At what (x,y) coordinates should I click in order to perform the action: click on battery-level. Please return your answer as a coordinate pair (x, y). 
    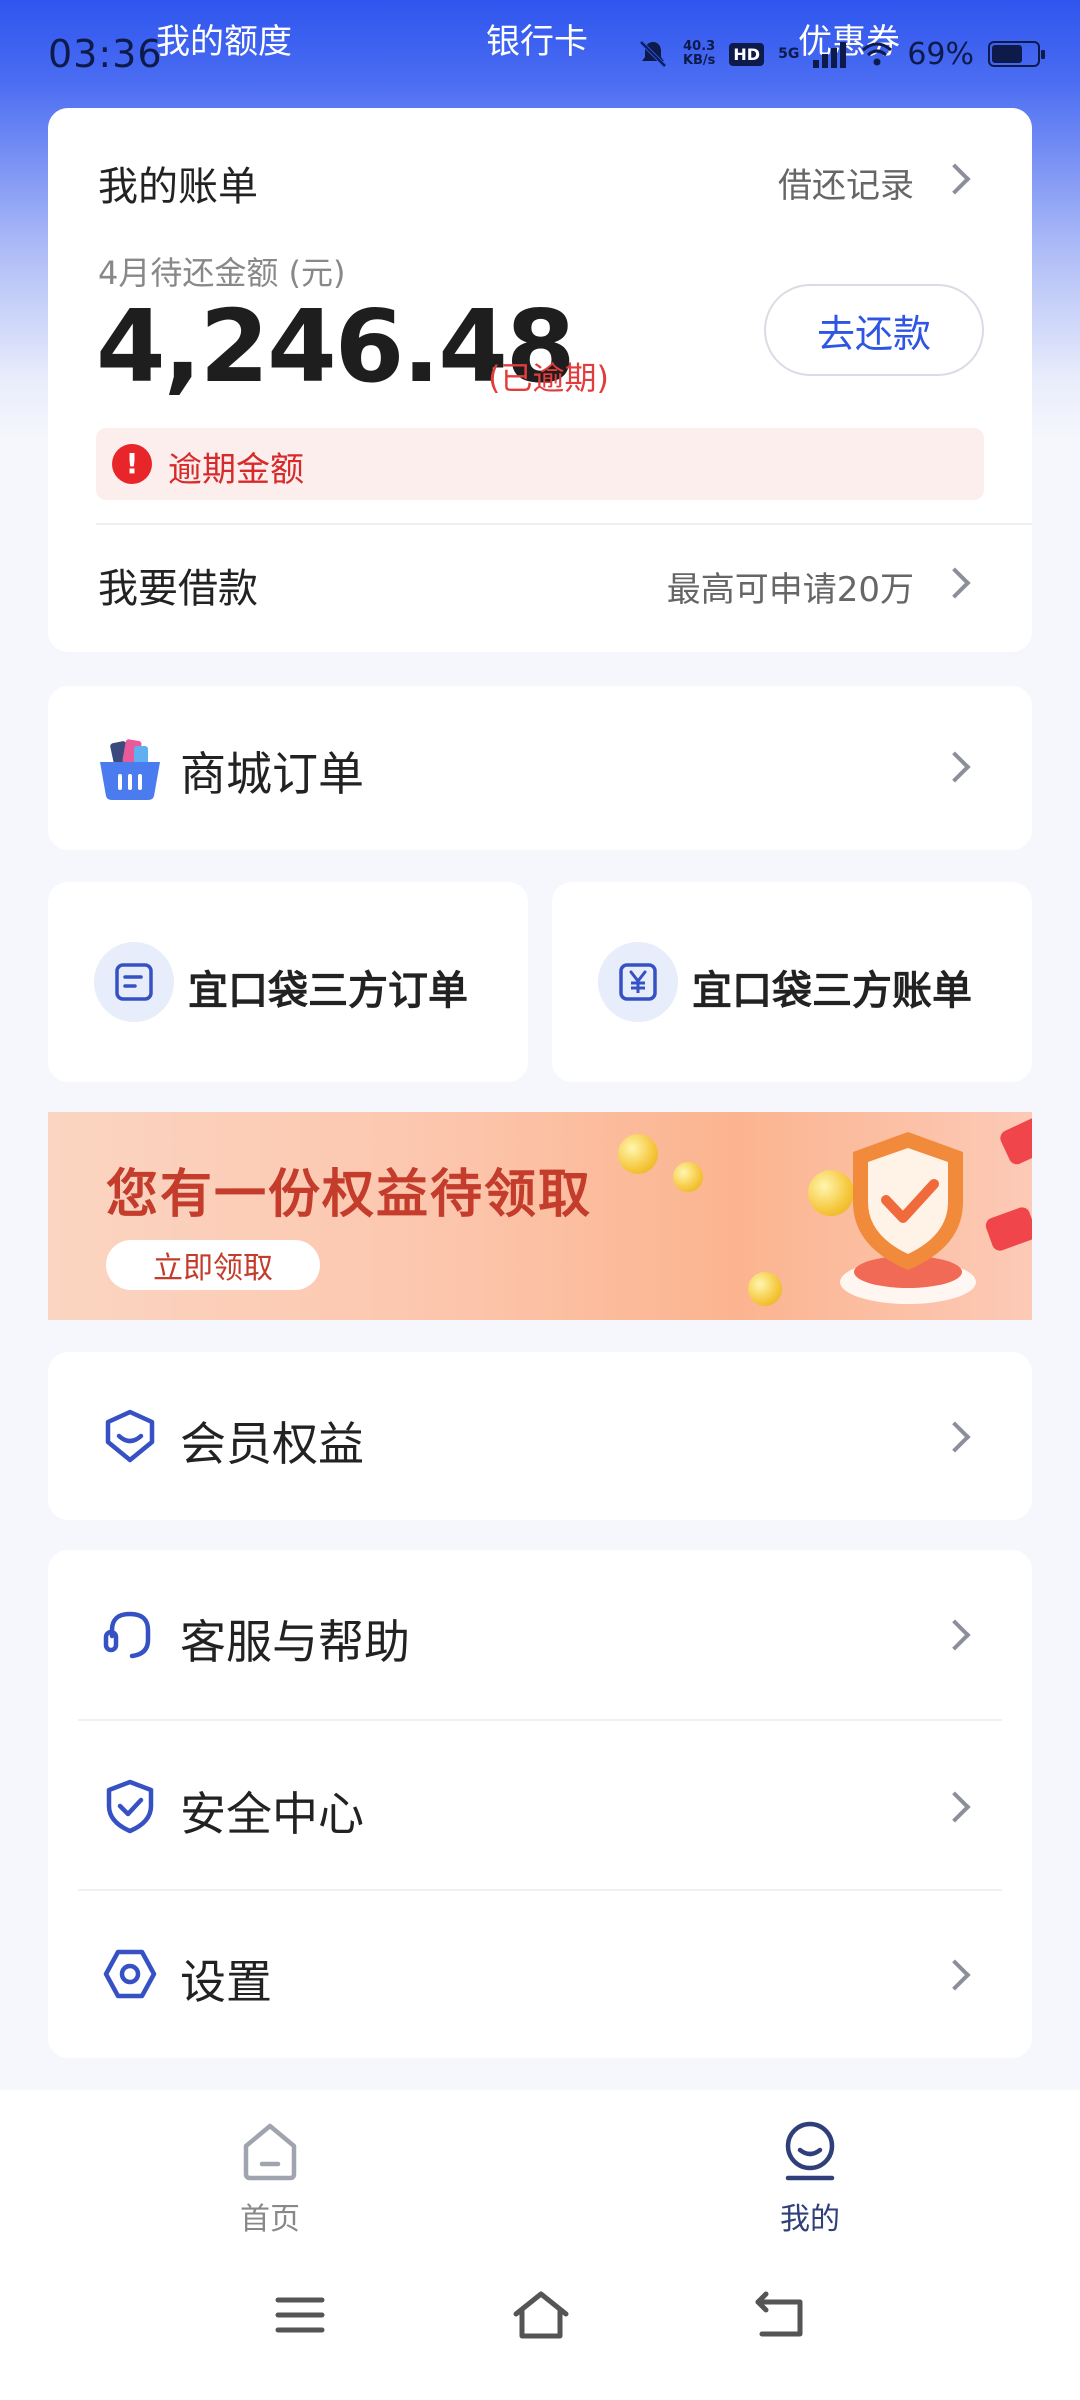
    Looking at the image, I should click on (1007, 54).